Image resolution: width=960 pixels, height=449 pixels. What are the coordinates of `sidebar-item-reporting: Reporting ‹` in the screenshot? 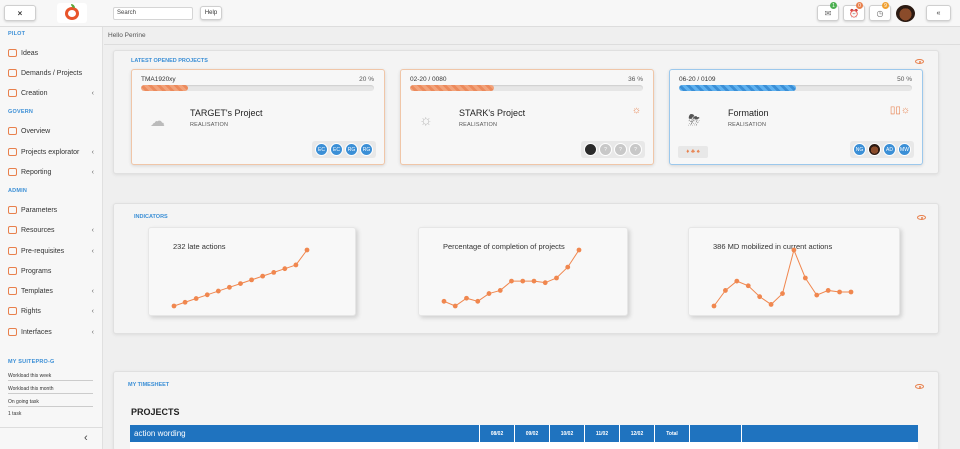 It's located at (54, 172).